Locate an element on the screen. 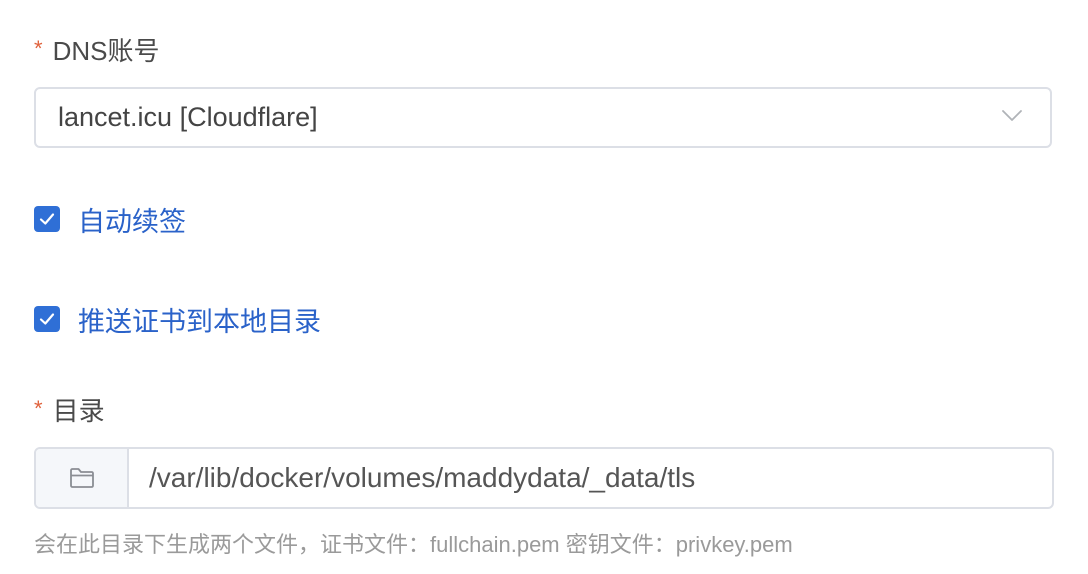  dns-account-label: DNS账号 is located at coordinates (106, 50).